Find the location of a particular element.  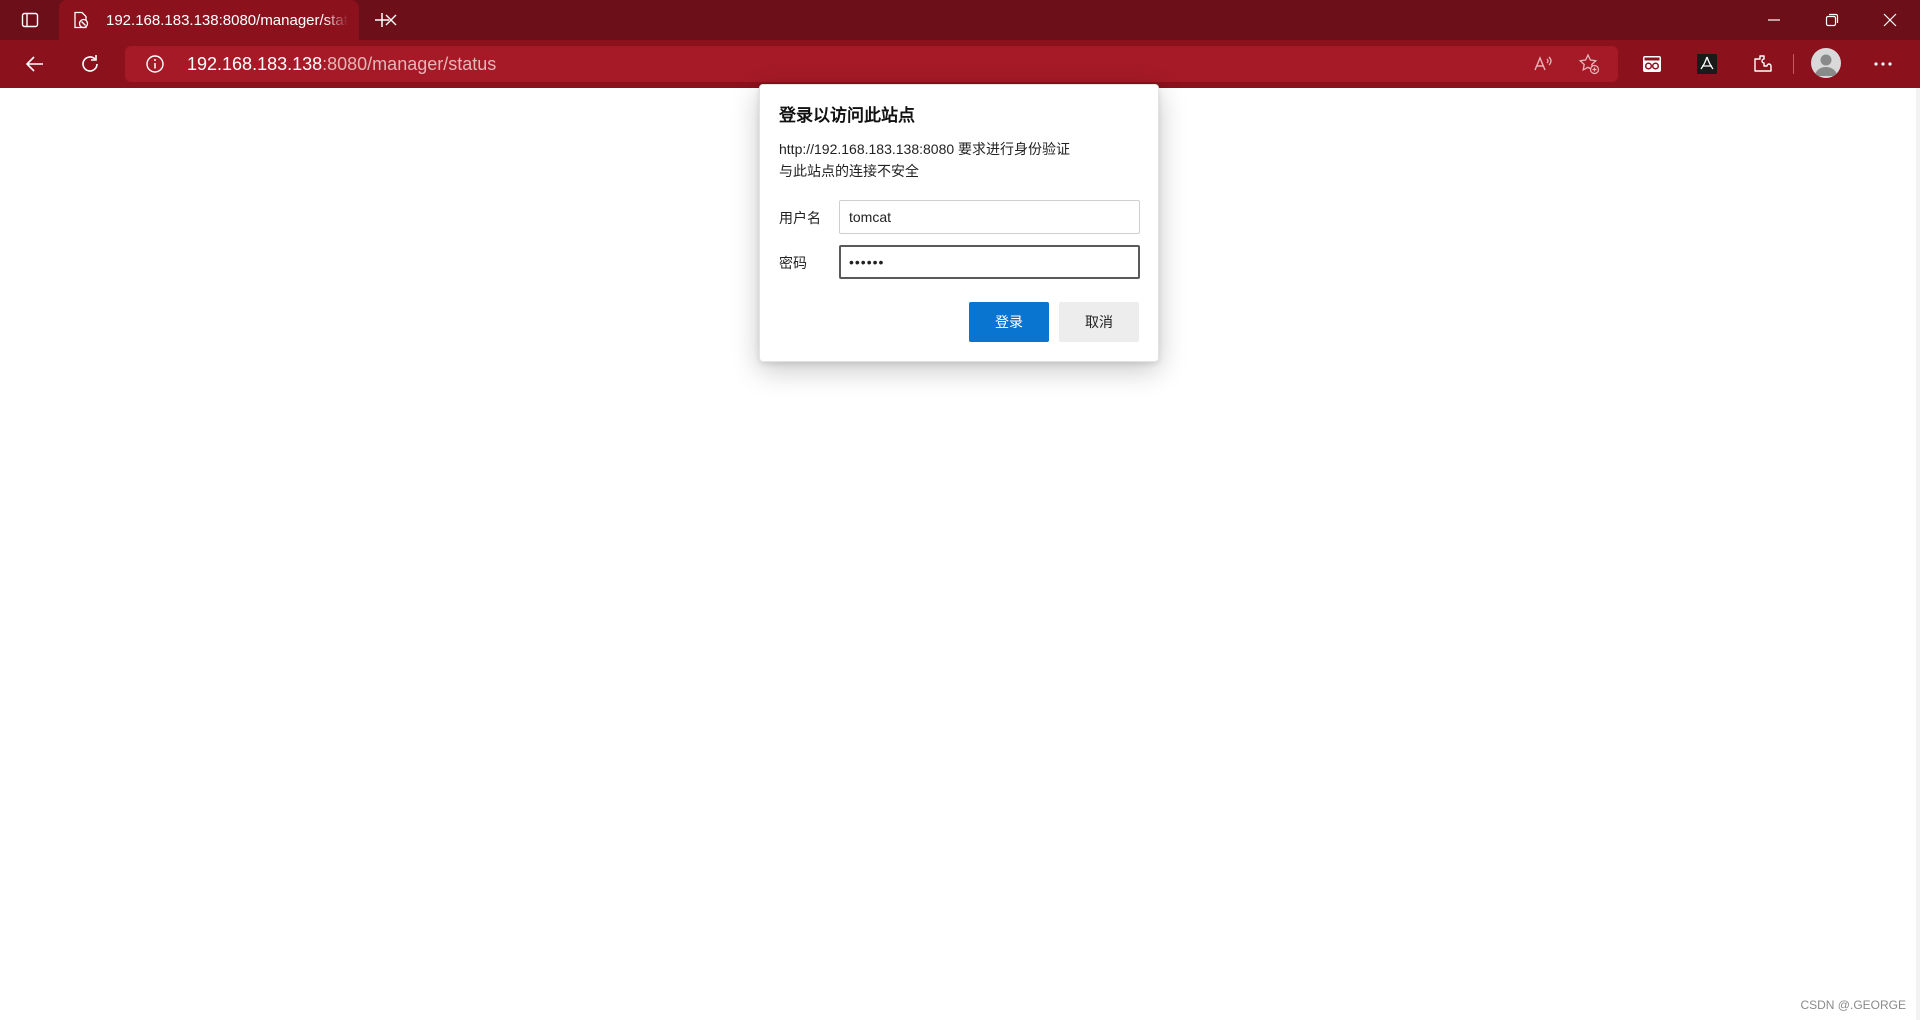

extension-icon is located at coordinates (1652, 64).